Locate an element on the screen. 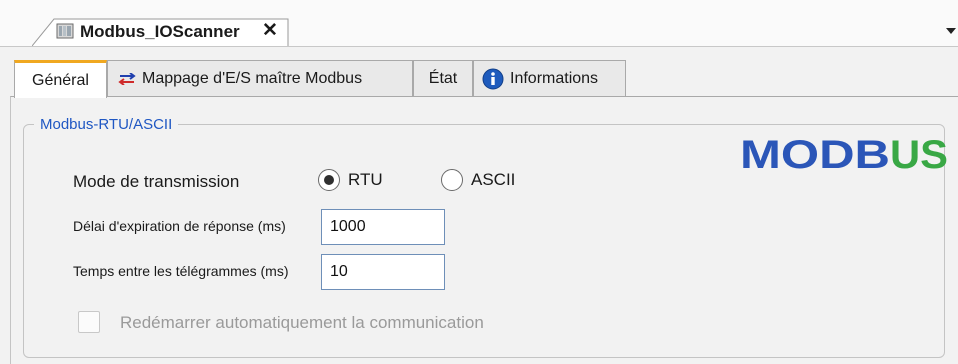 The width and height of the screenshot is (958, 364). transmission-mode-label: Mode de transmission is located at coordinates (156, 181).